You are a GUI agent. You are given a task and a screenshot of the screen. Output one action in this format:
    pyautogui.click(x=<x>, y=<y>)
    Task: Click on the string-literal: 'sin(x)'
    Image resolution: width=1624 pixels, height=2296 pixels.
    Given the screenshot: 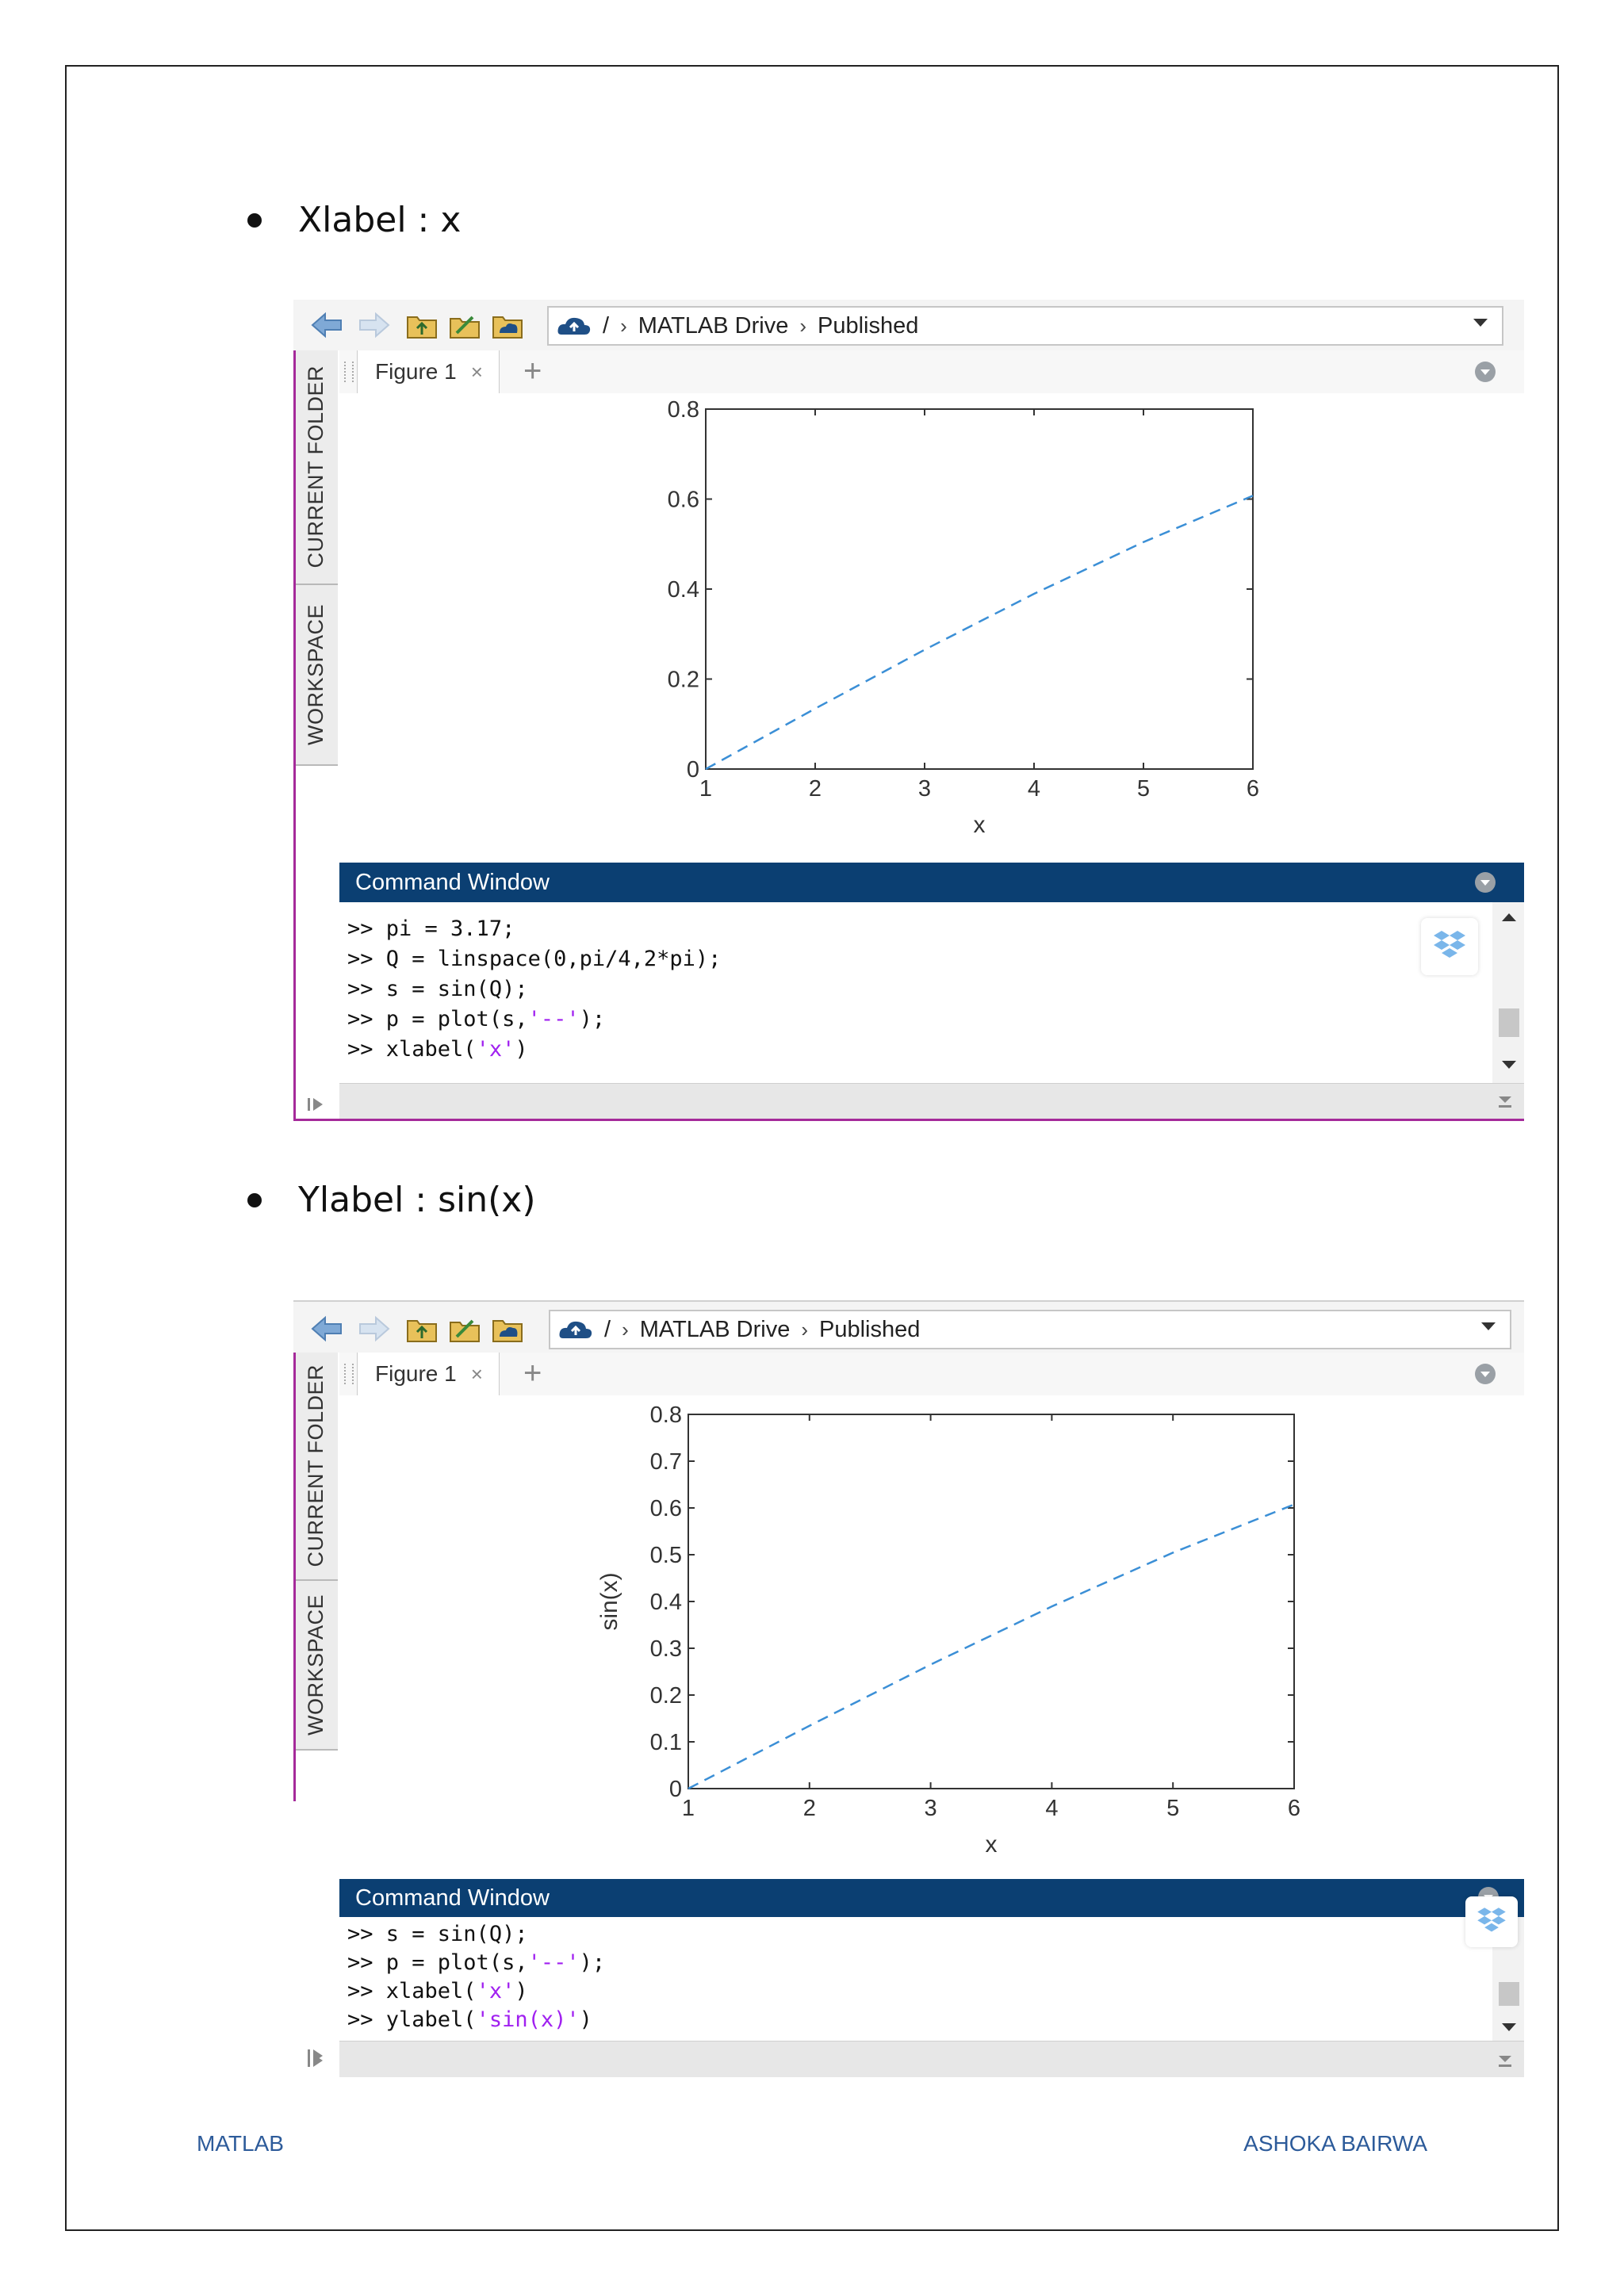 What is the action you would take?
    pyautogui.click(x=528, y=2020)
    